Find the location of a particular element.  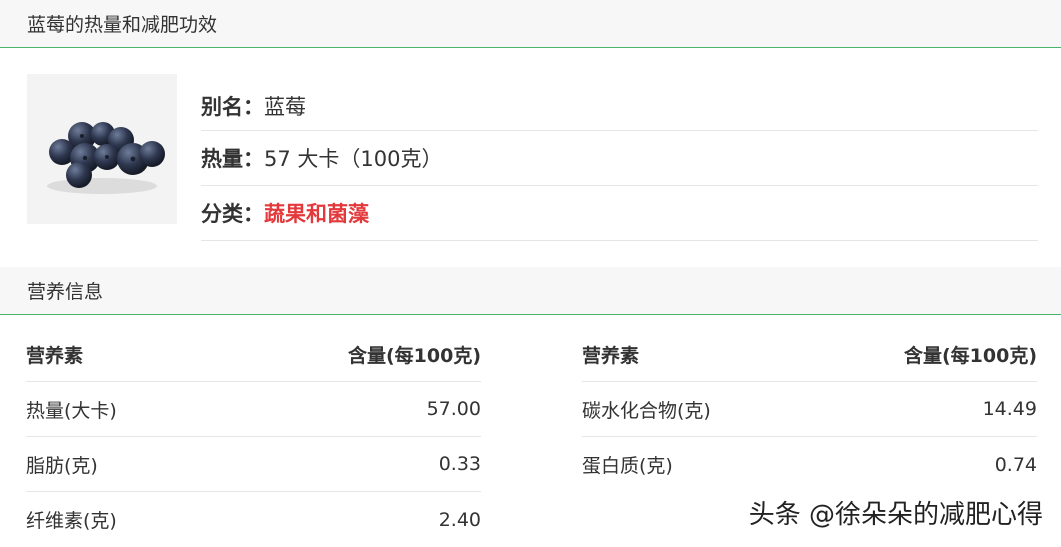

nutrition-column-right: 营养素 含量(每100克) 碳水化合物(克) 14.49 蛋白质(克) 0.74 is located at coordinates (809, 409).